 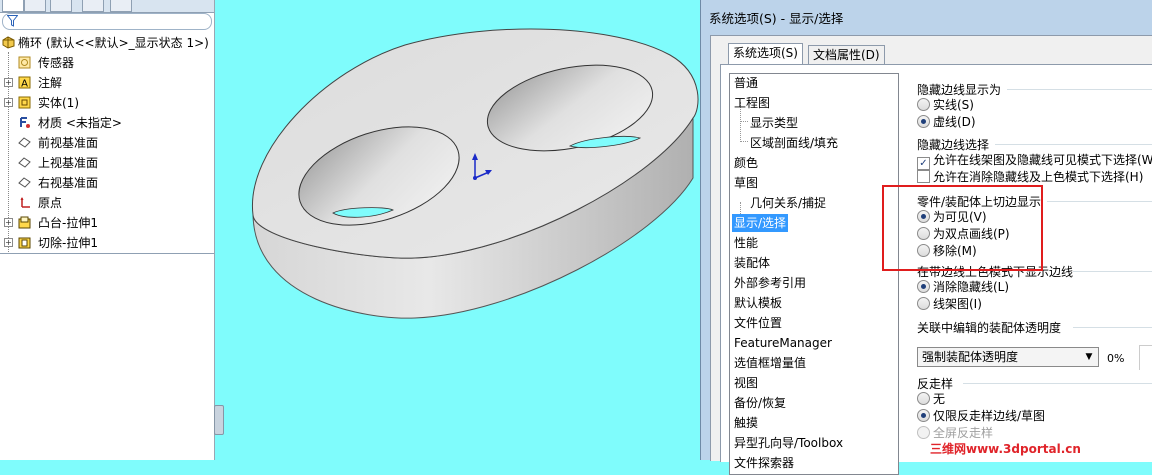 What do you see at coordinates (58, 103) in the screenshot?
I see `tree-item-label: 实体(1)` at bounding box center [58, 103].